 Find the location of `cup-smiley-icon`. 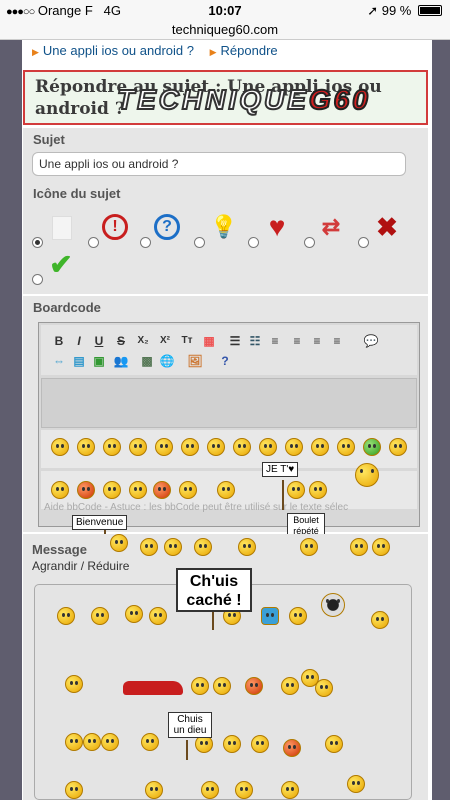

cup-smiley-icon is located at coordinates (270, 616).